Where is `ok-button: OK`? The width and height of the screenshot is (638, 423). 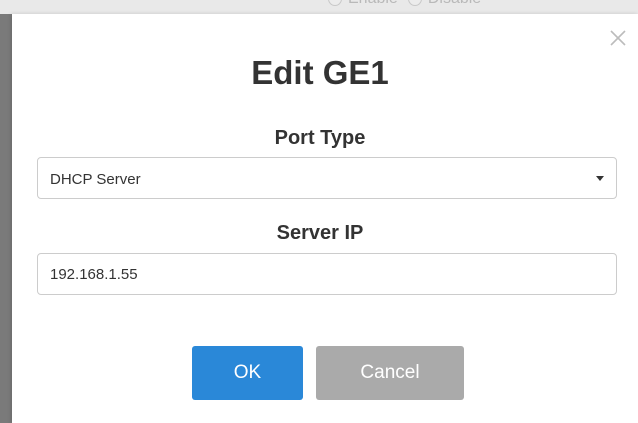 ok-button: OK is located at coordinates (247, 373).